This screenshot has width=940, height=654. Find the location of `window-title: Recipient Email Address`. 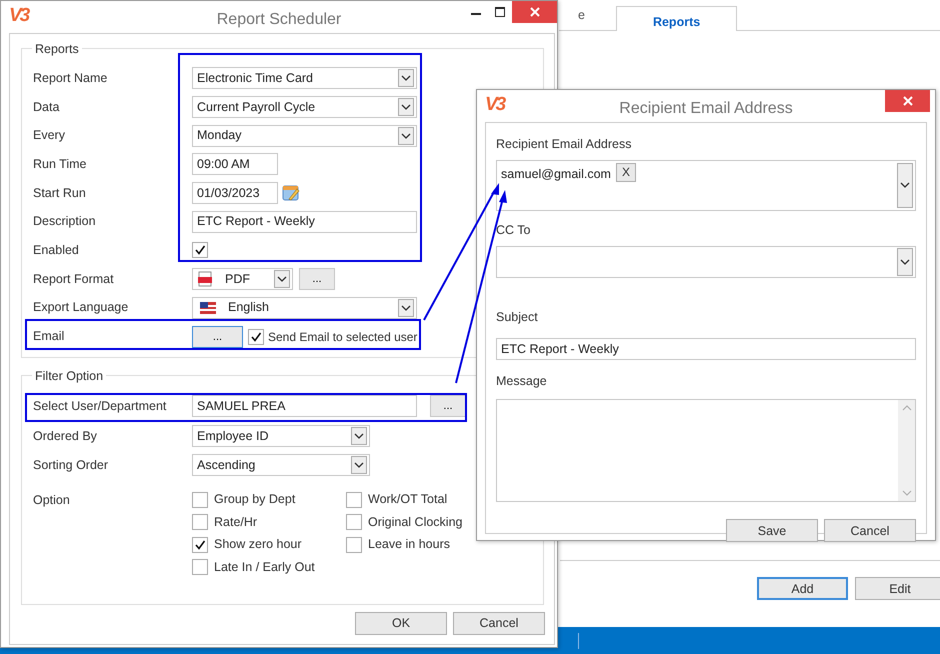

window-title: Recipient Email Address is located at coordinates (706, 108).